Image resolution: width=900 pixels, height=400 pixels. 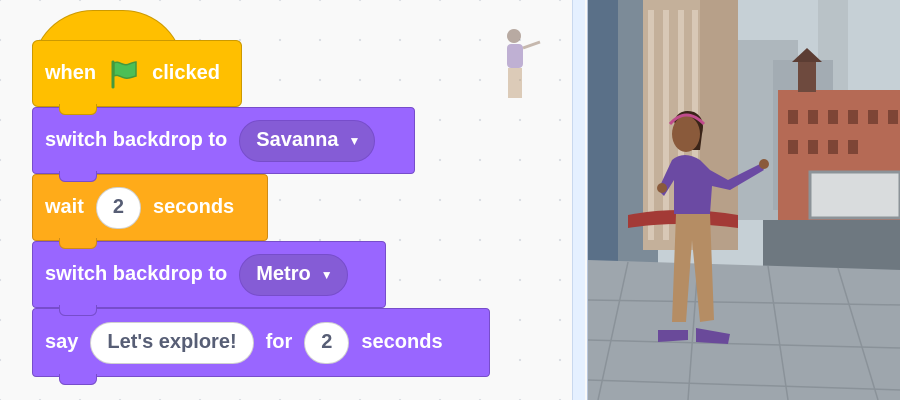 What do you see at coordinates (261, 346) in the screenshot?
I see `say-for-seconds-block: say Let's explore! for 2 seconds` at bounding box center [261, 346].